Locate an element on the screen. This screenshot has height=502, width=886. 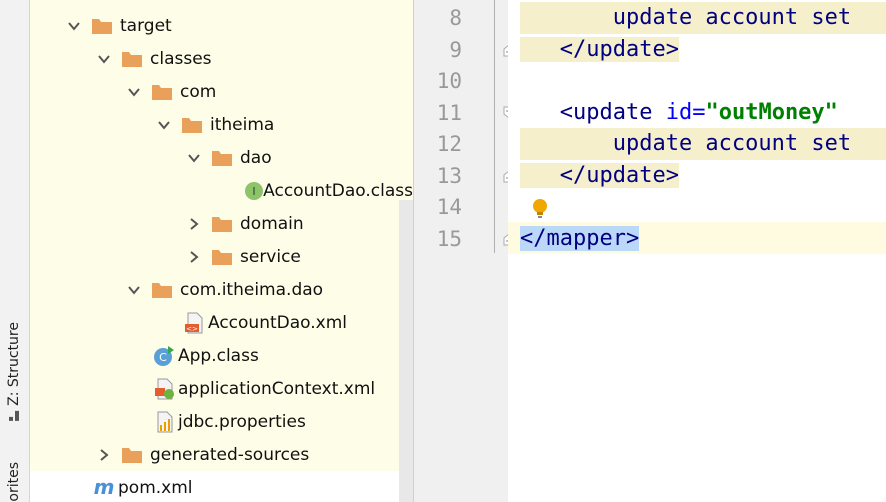
tree-item-label: generated-sources is located at coordinates (230, 454).